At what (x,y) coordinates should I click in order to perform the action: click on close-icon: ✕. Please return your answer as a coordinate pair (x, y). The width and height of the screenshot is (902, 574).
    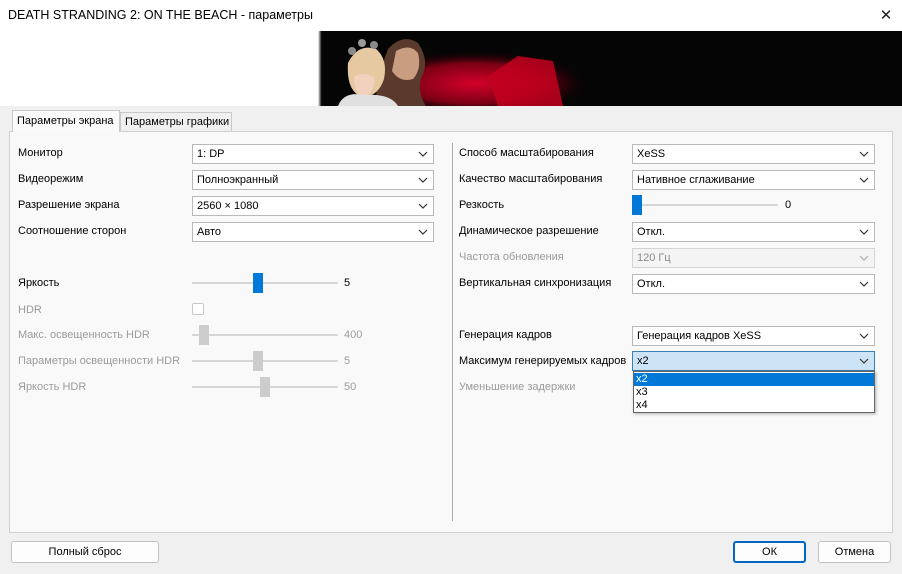
    Looking at the image, I should click on (886, 15).